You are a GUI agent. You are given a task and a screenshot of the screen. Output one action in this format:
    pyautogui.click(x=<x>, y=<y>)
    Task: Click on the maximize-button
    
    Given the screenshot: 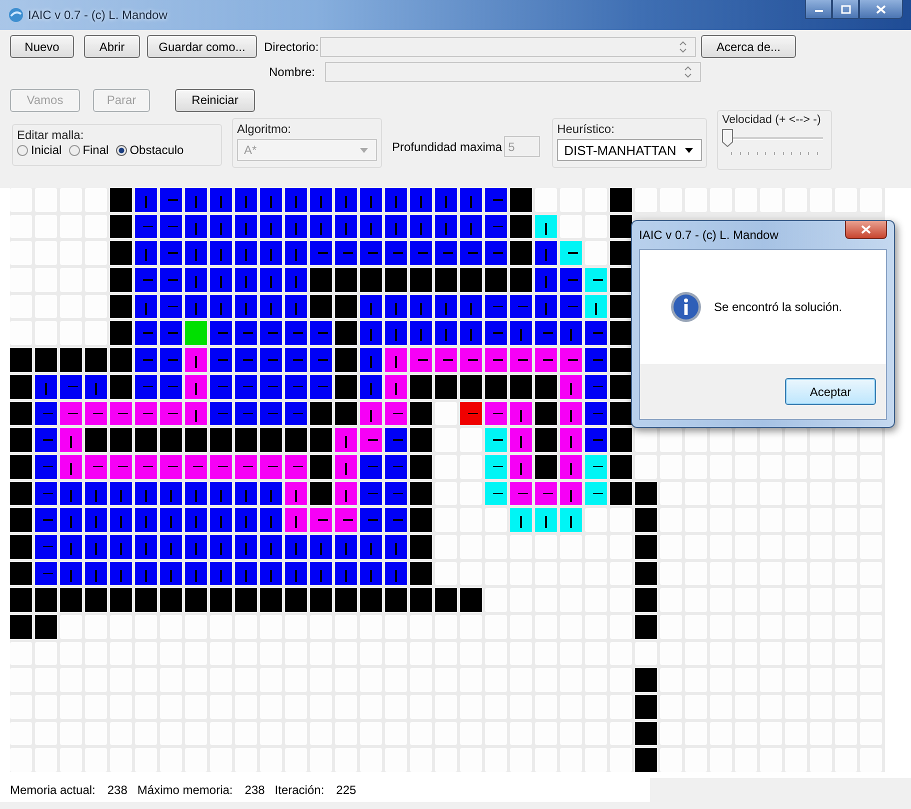 What is the action you would take?
    pyautogui.click(x=845, y=9)
    